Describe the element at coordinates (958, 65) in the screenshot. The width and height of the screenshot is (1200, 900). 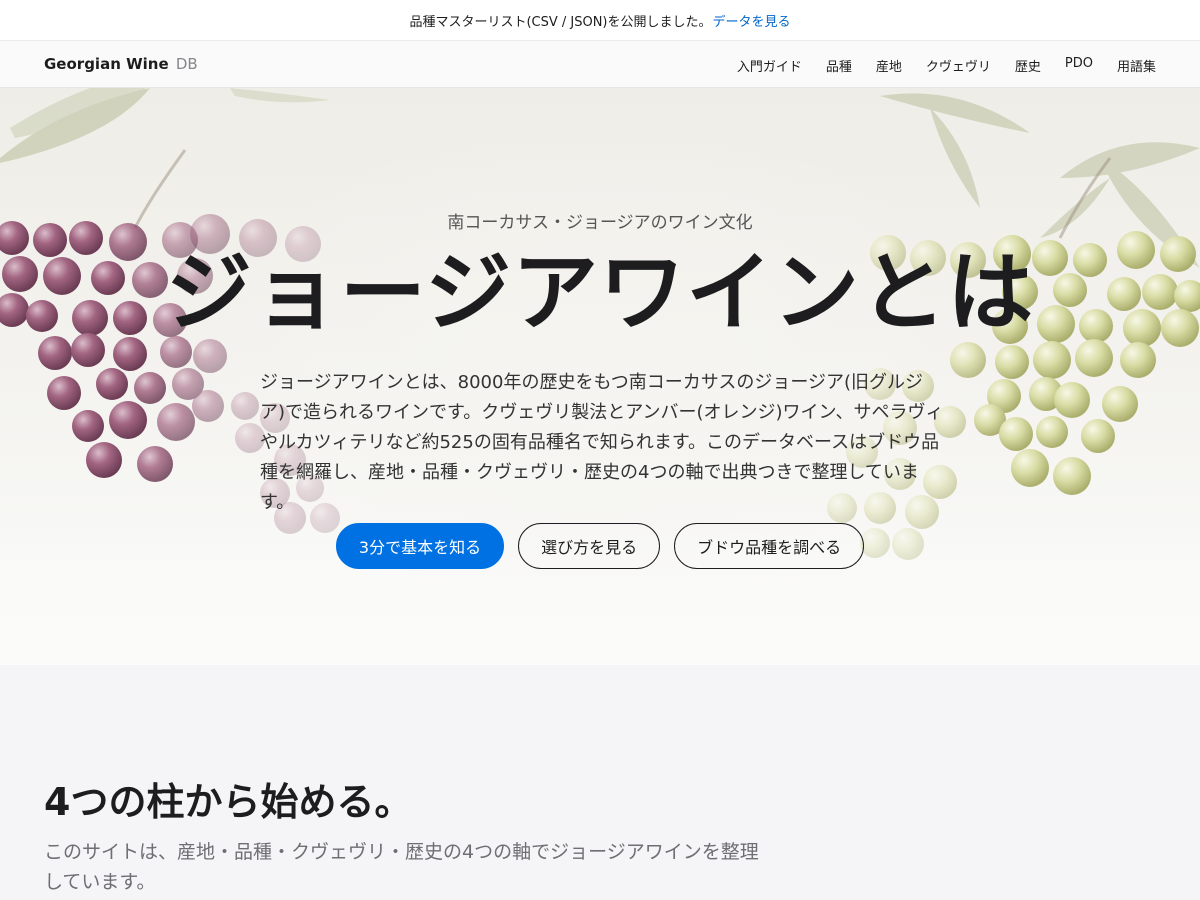
I see `nav-link-qvevri: クヴェヴリ` at that location.